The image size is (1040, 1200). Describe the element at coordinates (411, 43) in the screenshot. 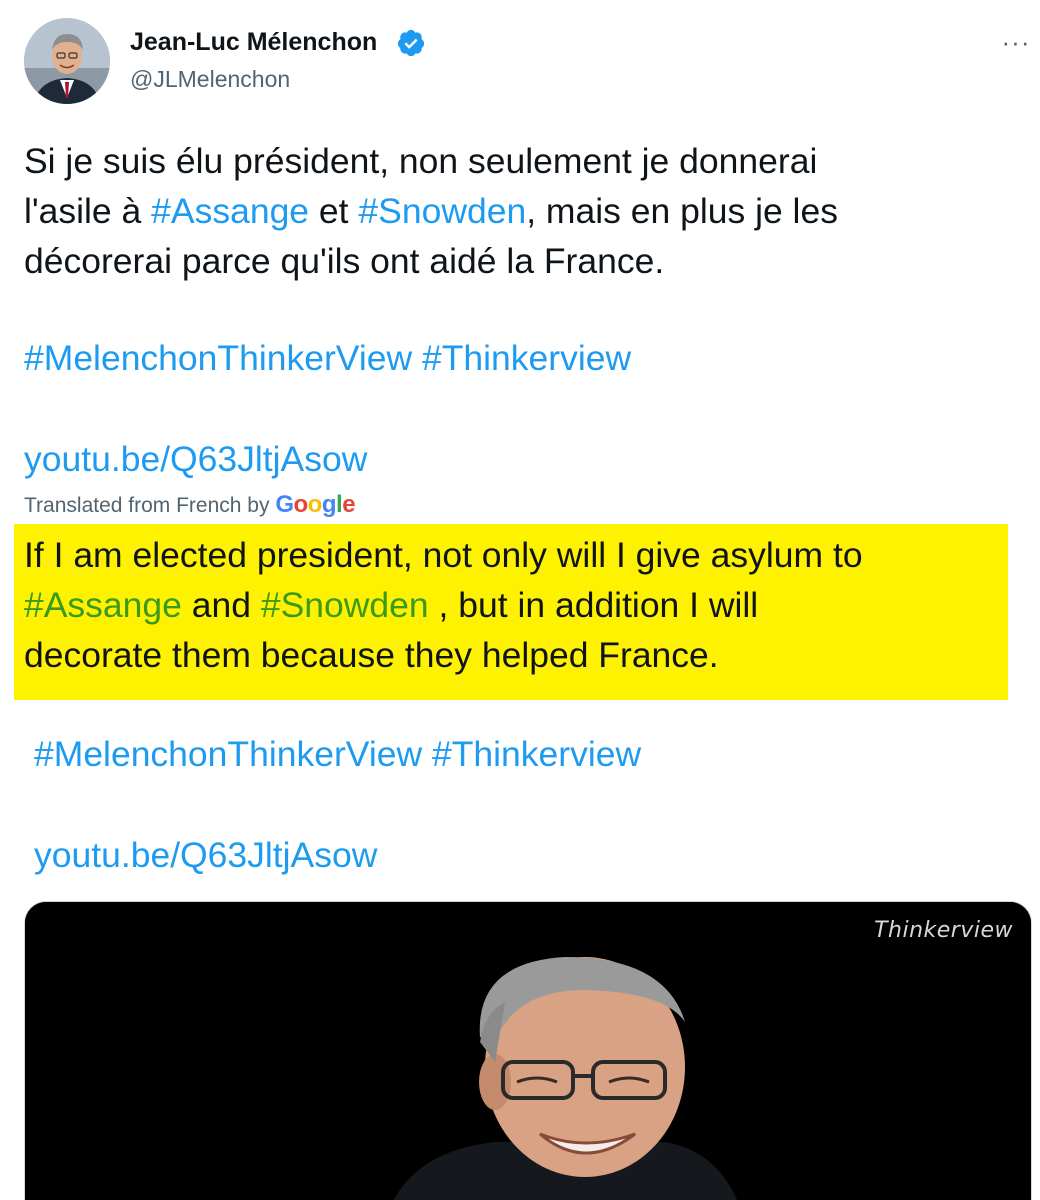

I see `verified-badge-icon` at that location.